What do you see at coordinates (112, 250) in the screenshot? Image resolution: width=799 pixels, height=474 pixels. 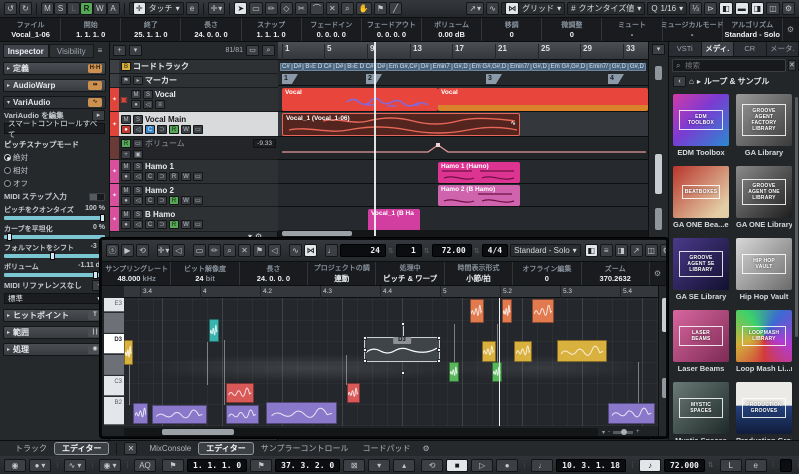 I see `editor-solo-button: ⓢ` at bounding box center [112, 250].